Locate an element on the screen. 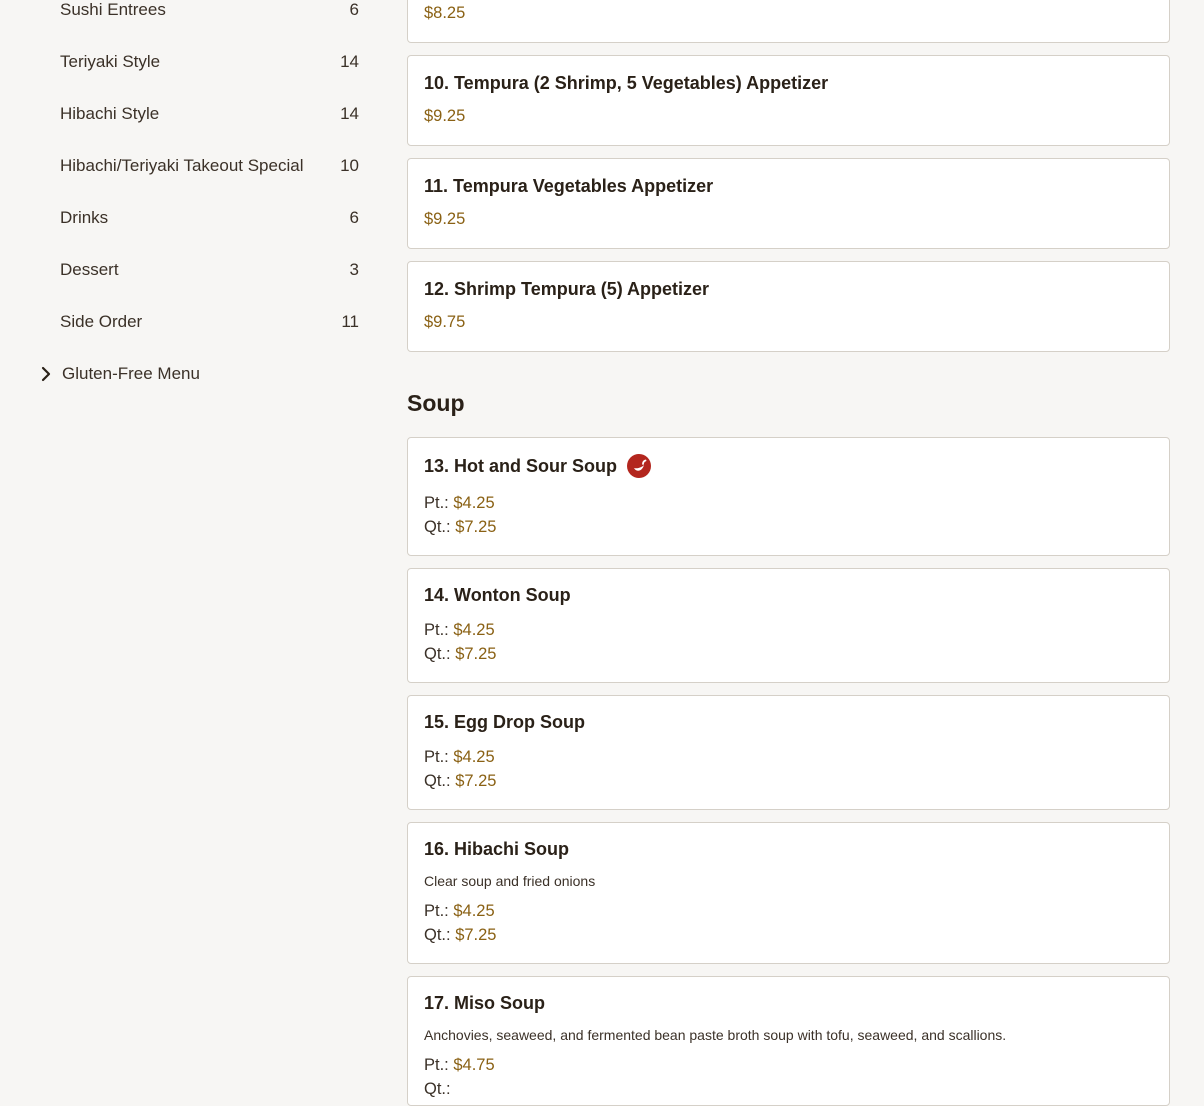  item-price: $4.75 is located at coordinates (474, 1065).